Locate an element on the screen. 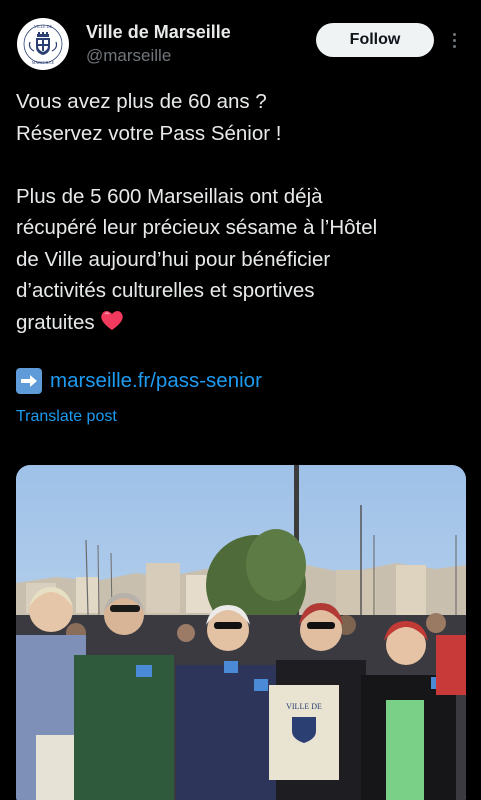 This screenshot has width=481, height=800. post-line: d’activités culturelles et sportives is located at coordinates (165, 290).